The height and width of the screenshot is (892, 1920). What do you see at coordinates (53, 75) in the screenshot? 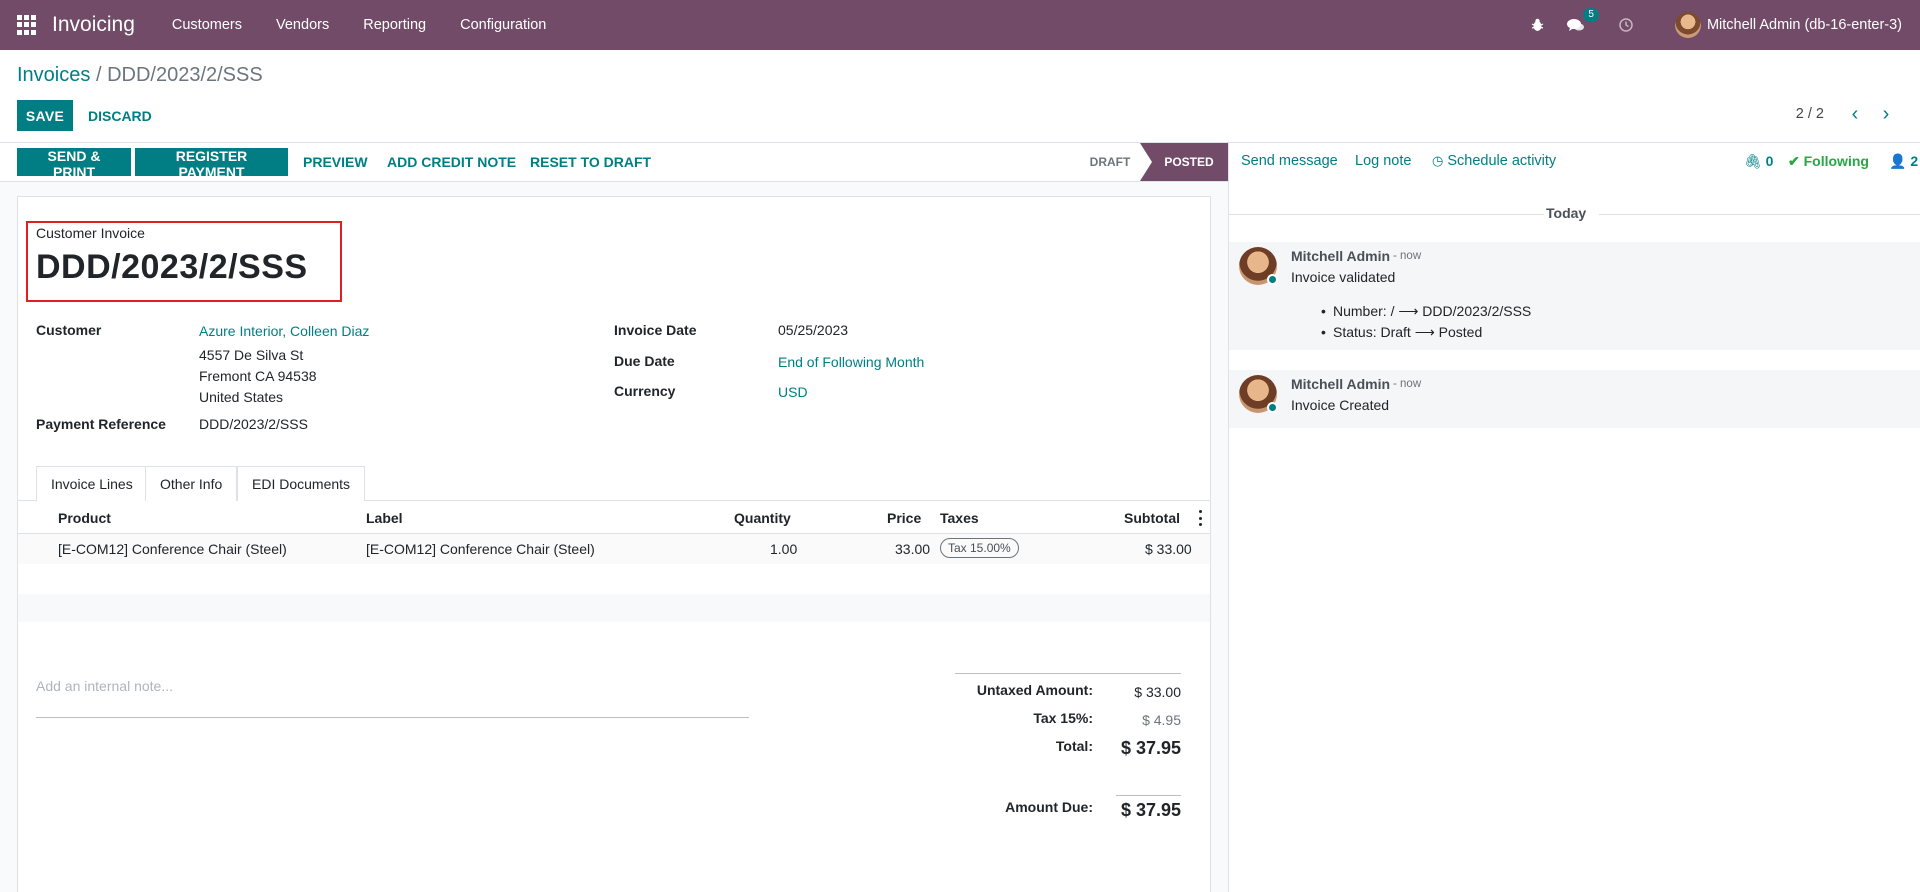
I see `breadcrumb-invoices: Invoices` at bounding box center [53, 75].